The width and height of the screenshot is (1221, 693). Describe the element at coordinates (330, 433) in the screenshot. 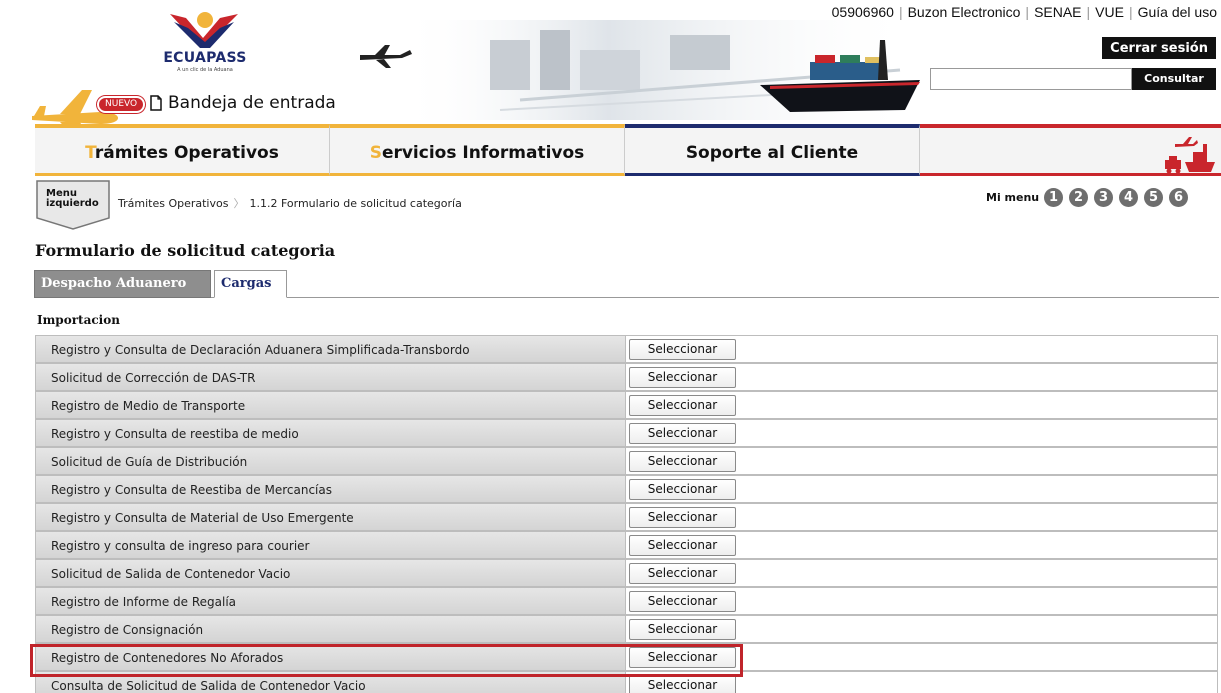

I see `row-label: Registro y Consulta de reestiba de medio` at that location.